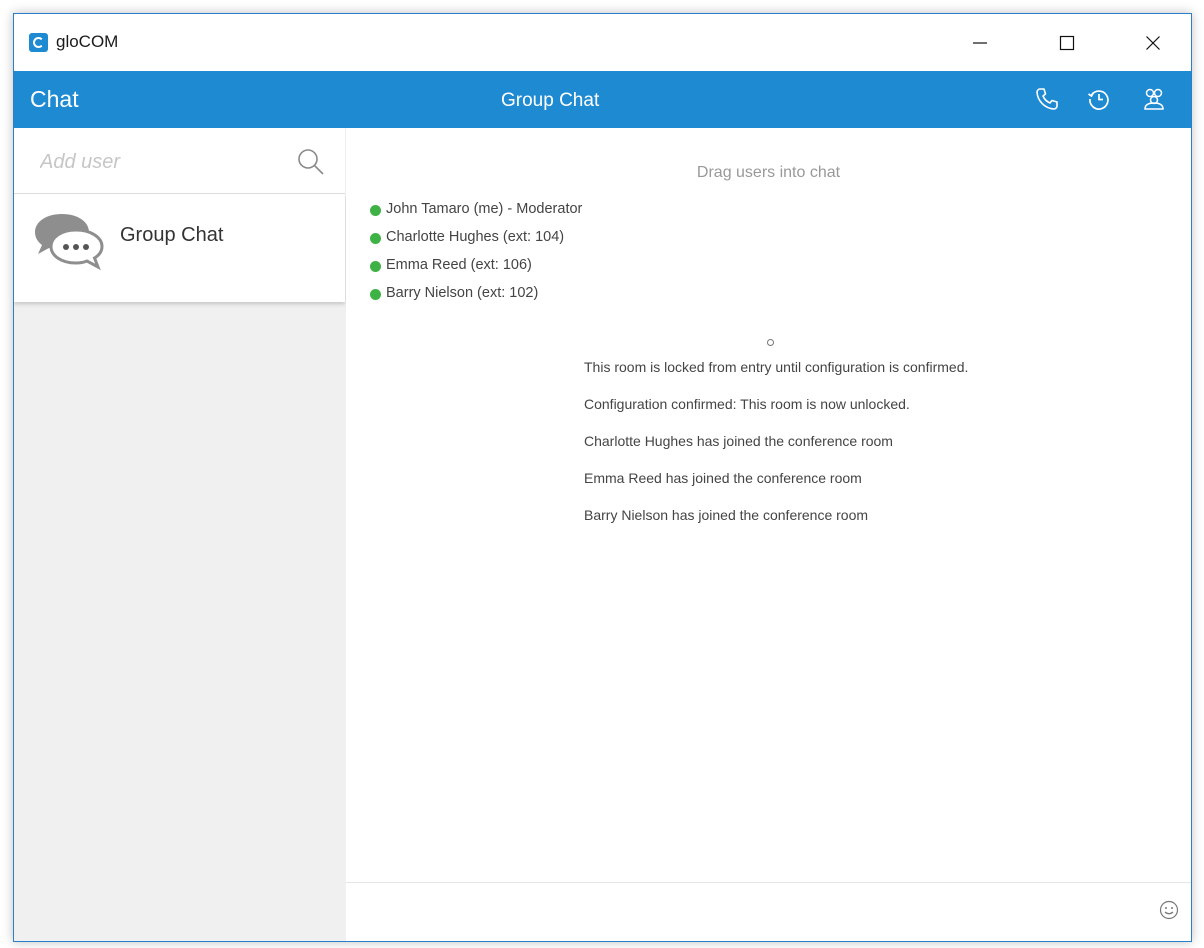  What do you see at coordinates (172, 235) in the screenshot?
I see `chat-list-item-label: Group Chat` at bounding box center [172, 235].